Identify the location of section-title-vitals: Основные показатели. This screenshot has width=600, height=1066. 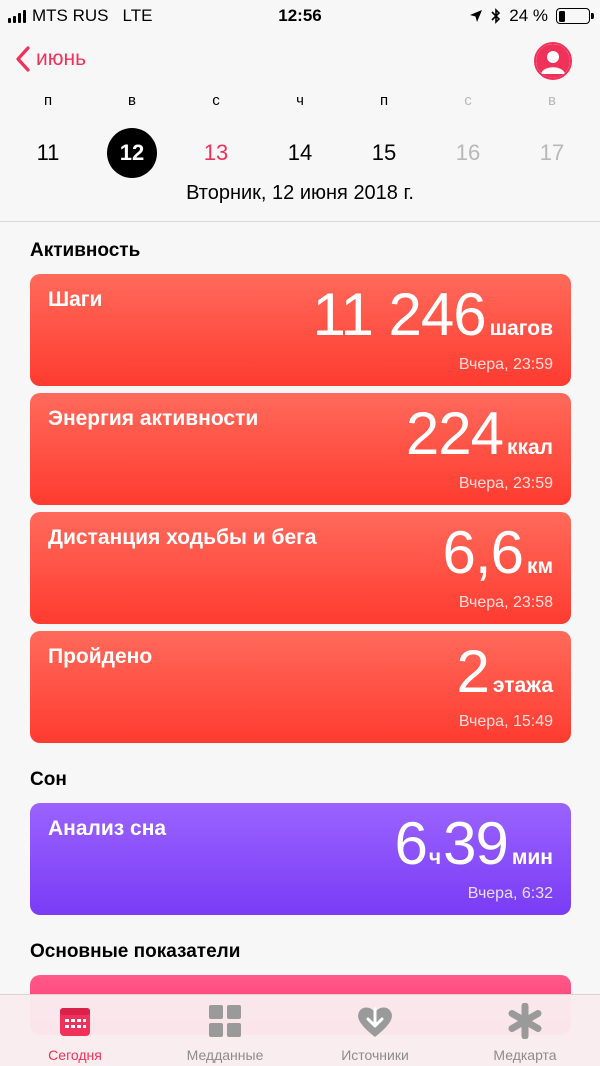
(135, 951).